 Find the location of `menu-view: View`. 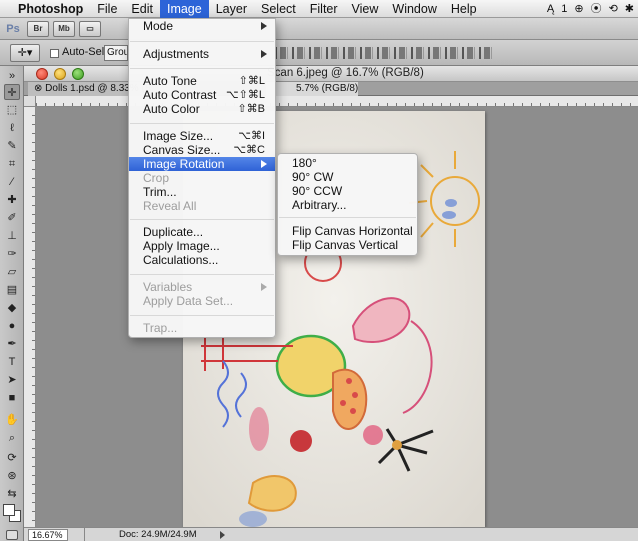

menu-view: View is located at coordinates (365, 9).